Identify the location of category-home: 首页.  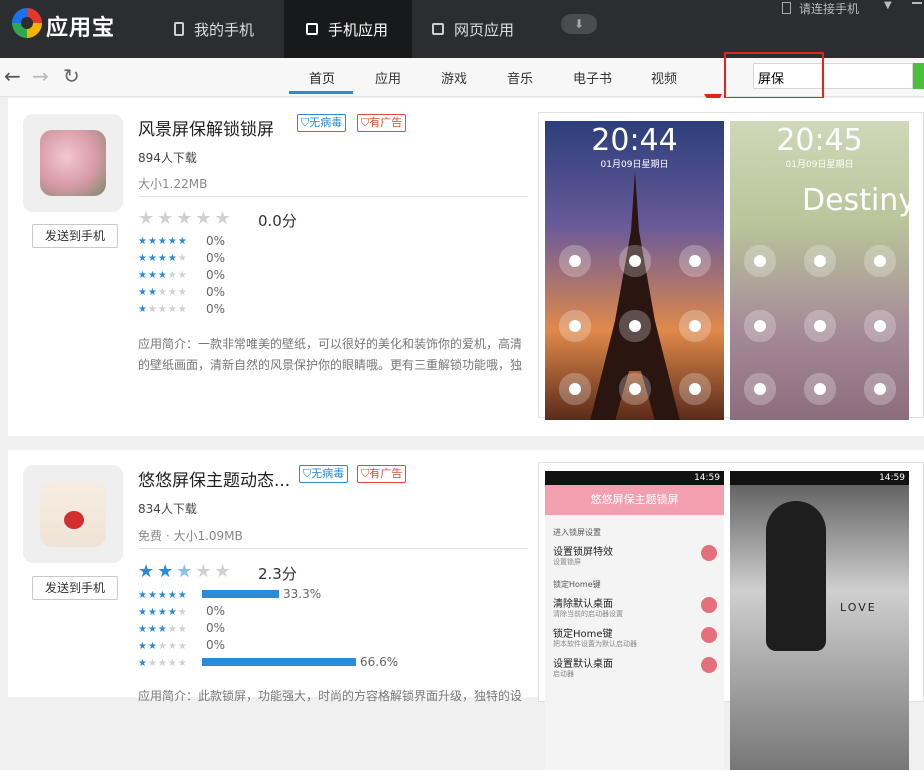
(322, 77).